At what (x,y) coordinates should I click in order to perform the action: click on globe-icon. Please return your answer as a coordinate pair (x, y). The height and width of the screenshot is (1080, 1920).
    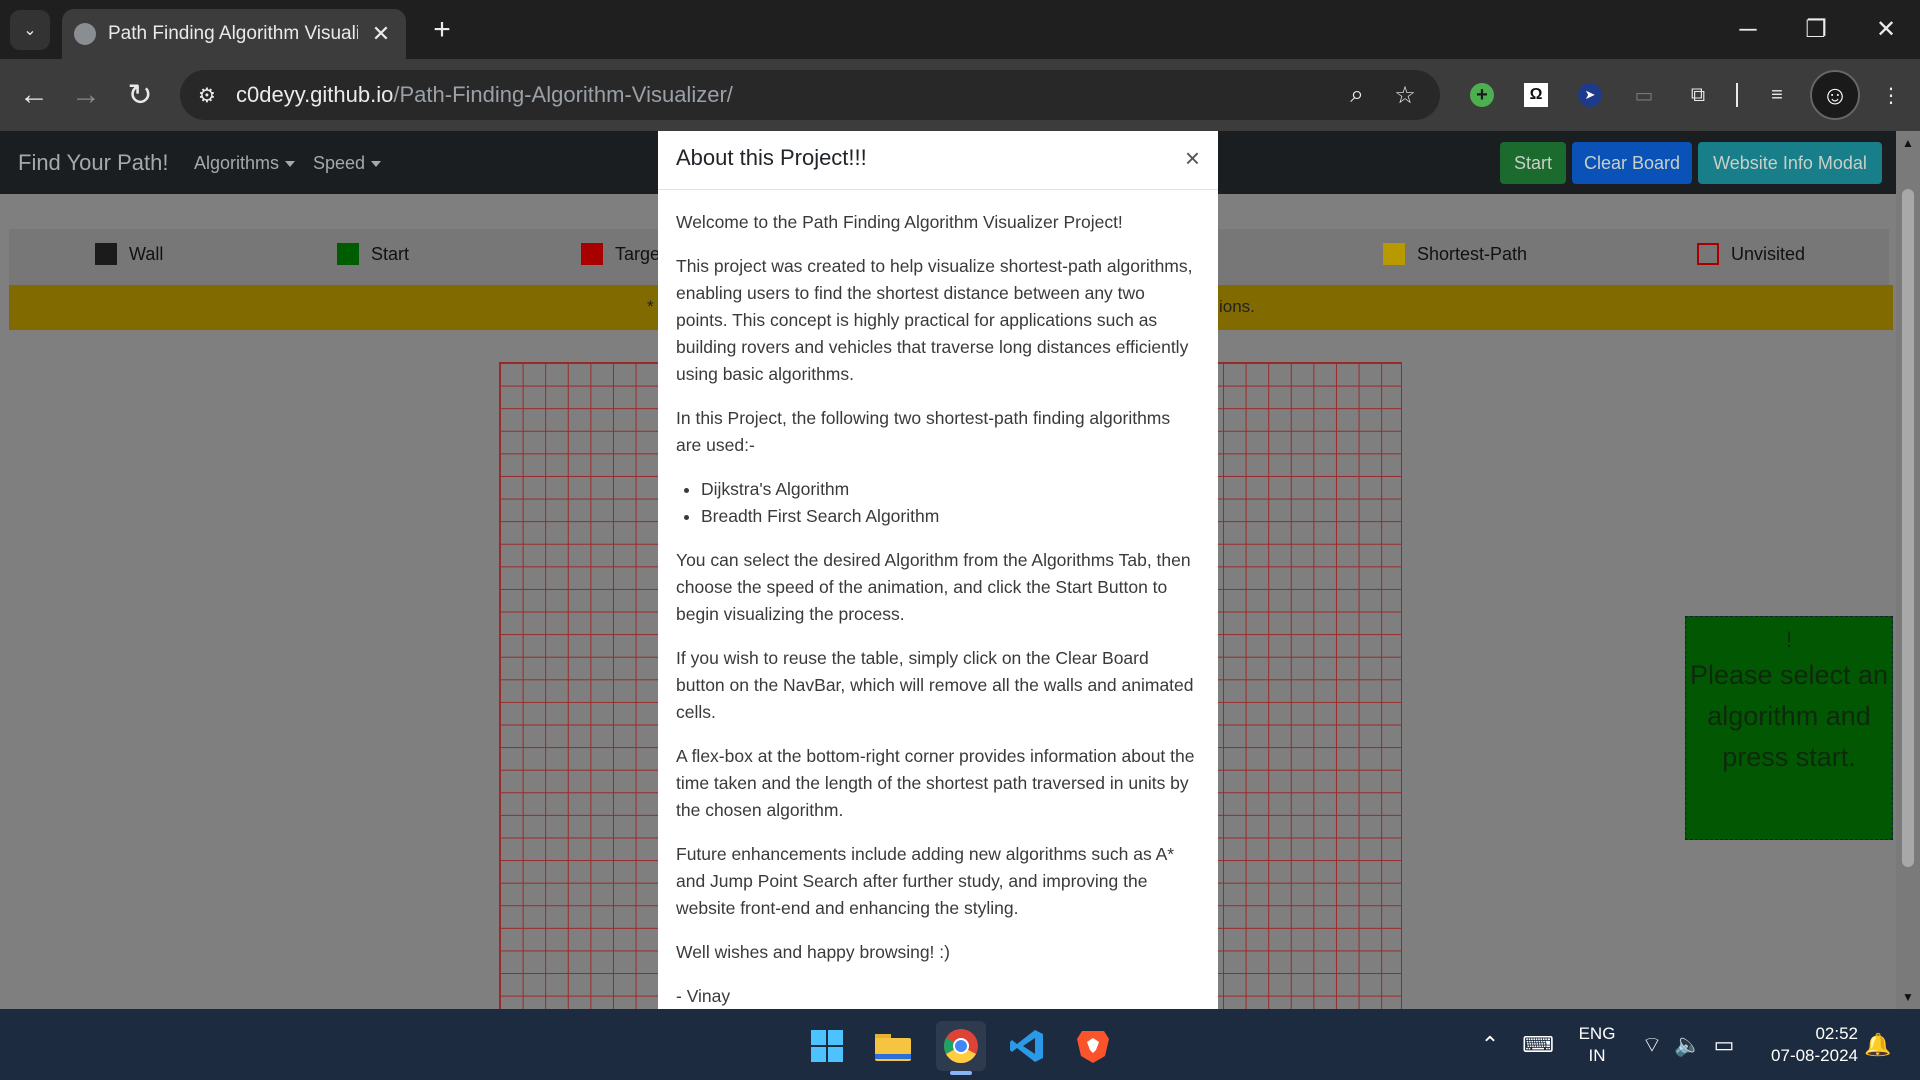
    Looking at the image, I should click on (85, 34).